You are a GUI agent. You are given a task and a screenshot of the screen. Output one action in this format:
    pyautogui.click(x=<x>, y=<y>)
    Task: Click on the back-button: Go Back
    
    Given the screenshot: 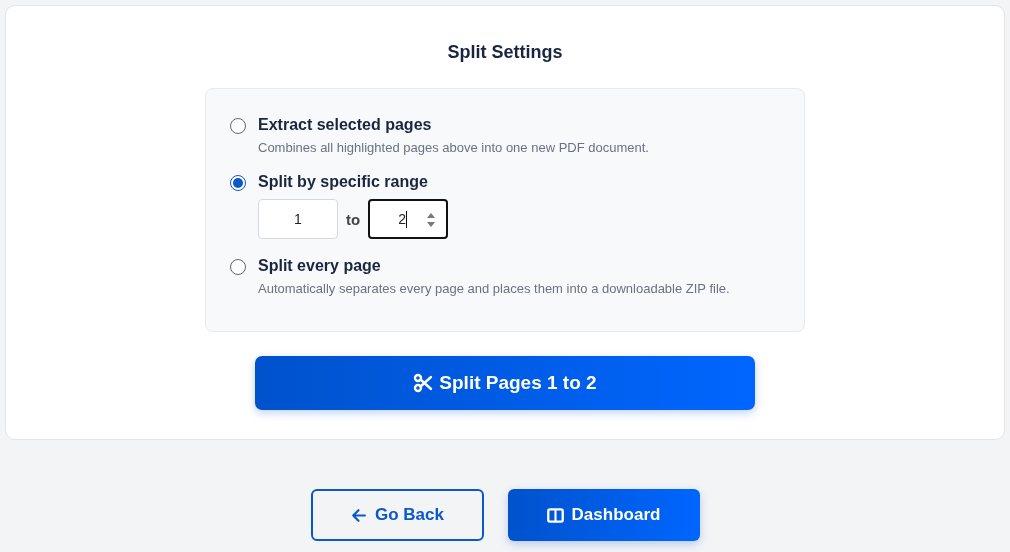 What is the action you would take?
    pyautogui.click(x=397, y=515)
    